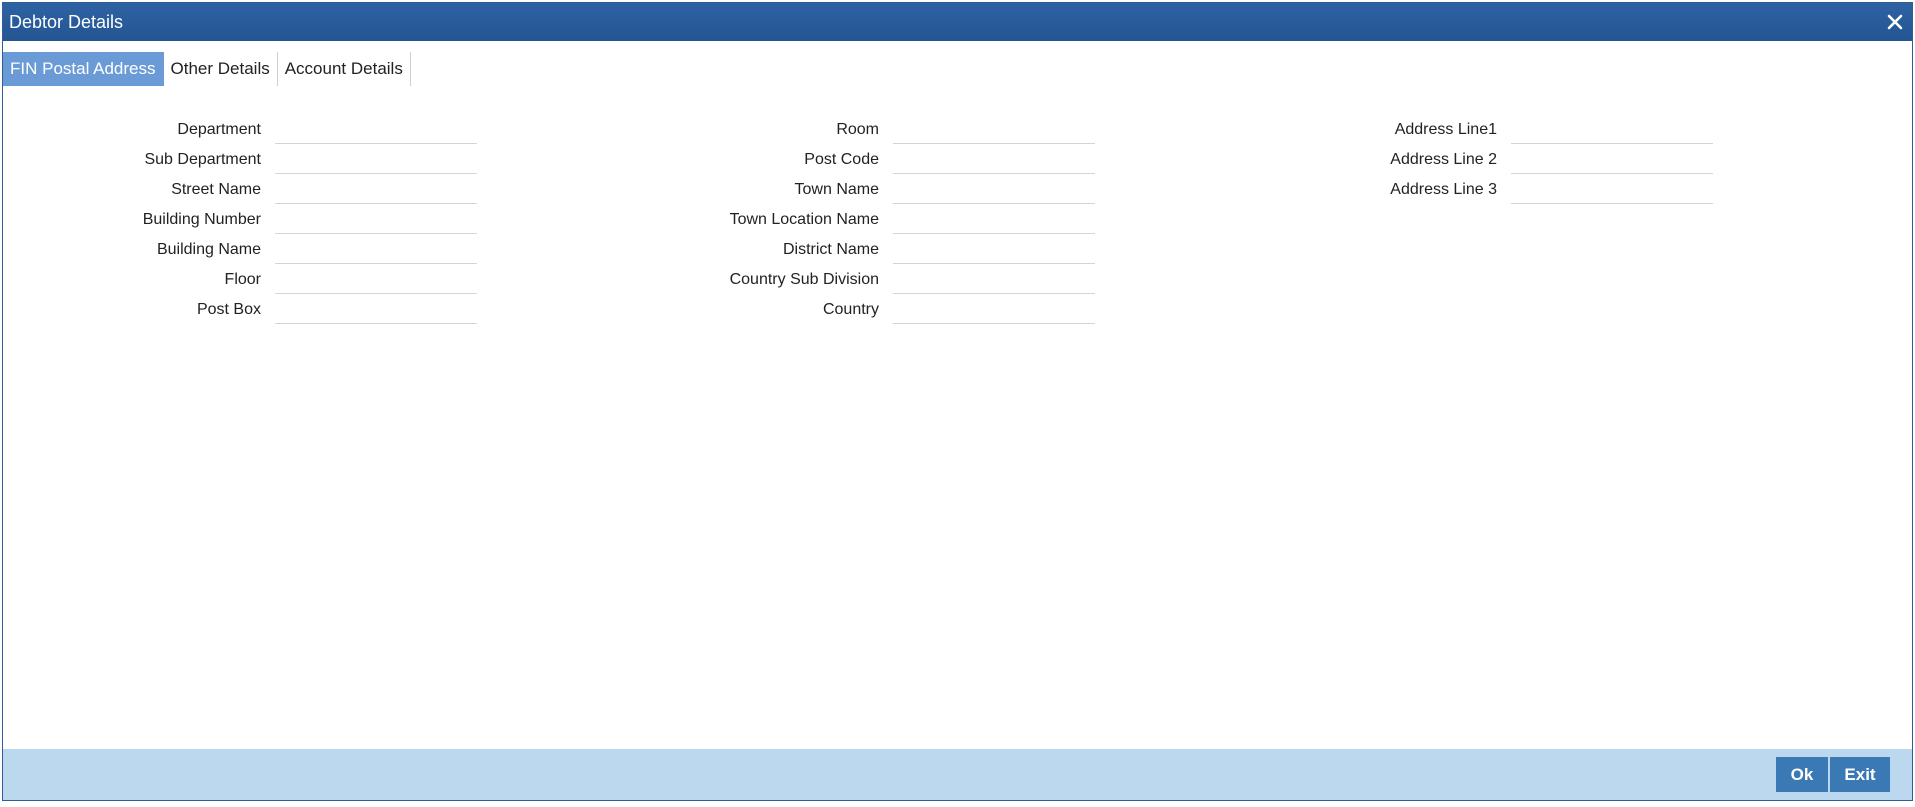 This screenshot has width=1915, height=807. Describe the element at coordinates (1895, 22) in the screenshot. I see `close-icon` at that location.